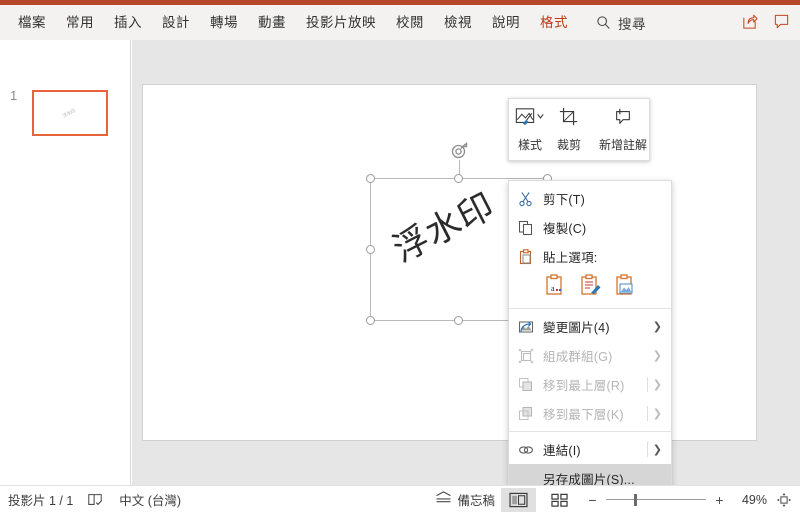 Image resolution: width=800 pixels, height=513 pixels. I want to click on zoom-slider-knob, so click(635, 499).